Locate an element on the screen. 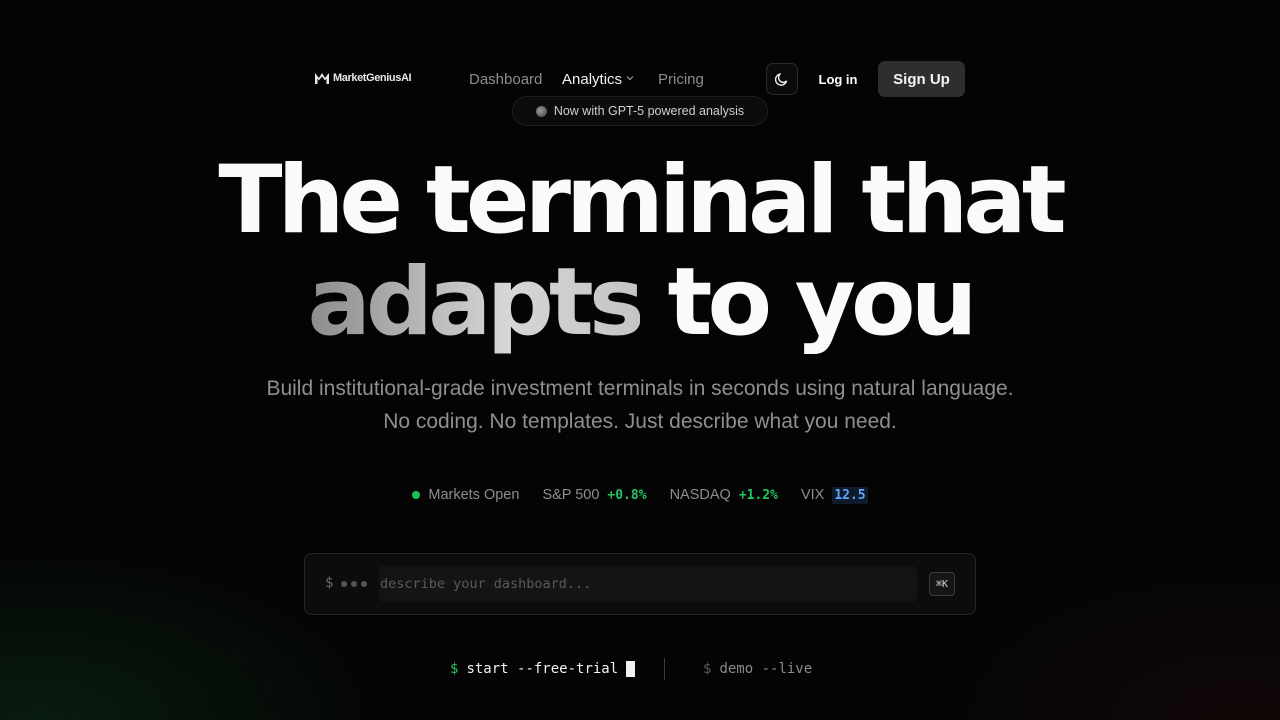 This screenshot has height=720, width=1280. signup-button: Sign Up is located at coordinates (921, 79).